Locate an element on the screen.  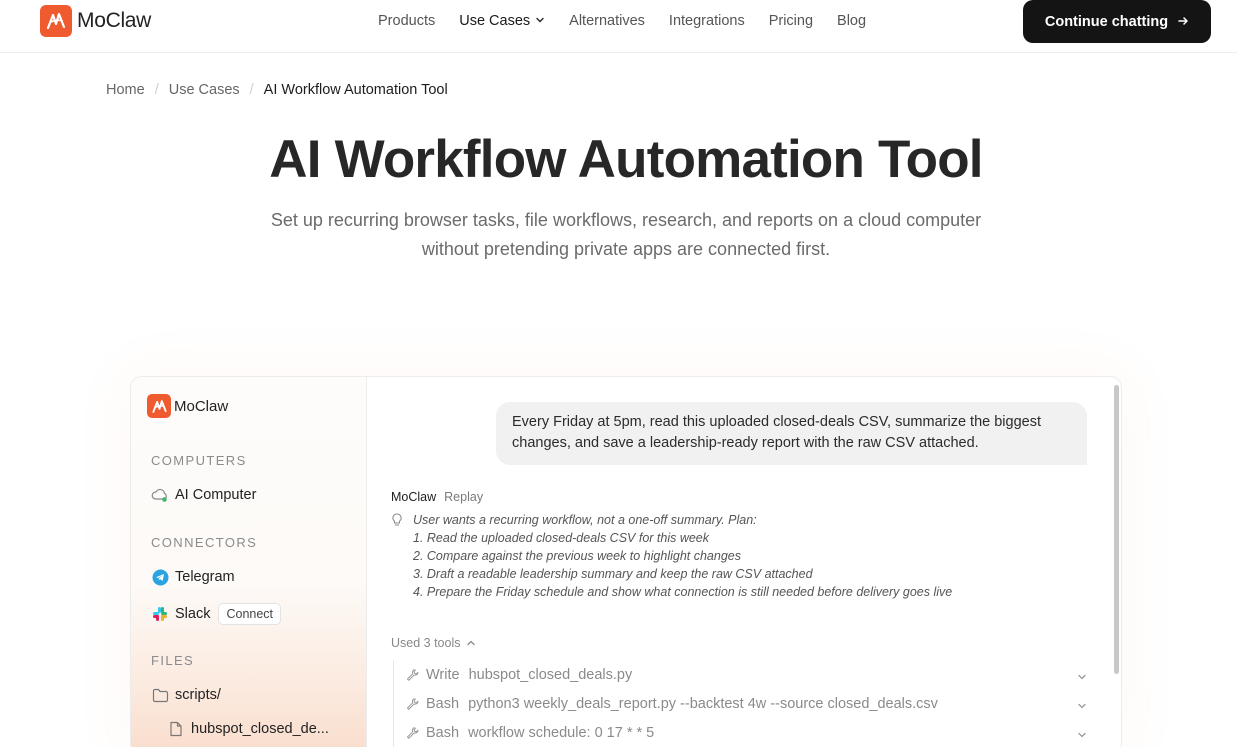
slack-icon is located at coordinates (160, 614).